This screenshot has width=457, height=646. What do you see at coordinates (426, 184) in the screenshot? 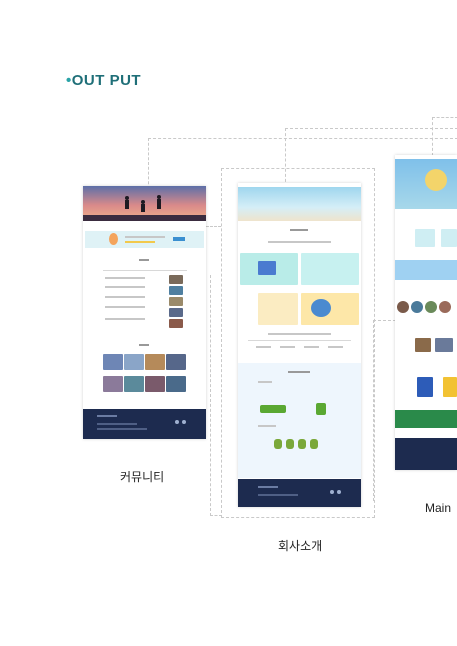
I see `main-hero-image` at bounding box center [426, 184].